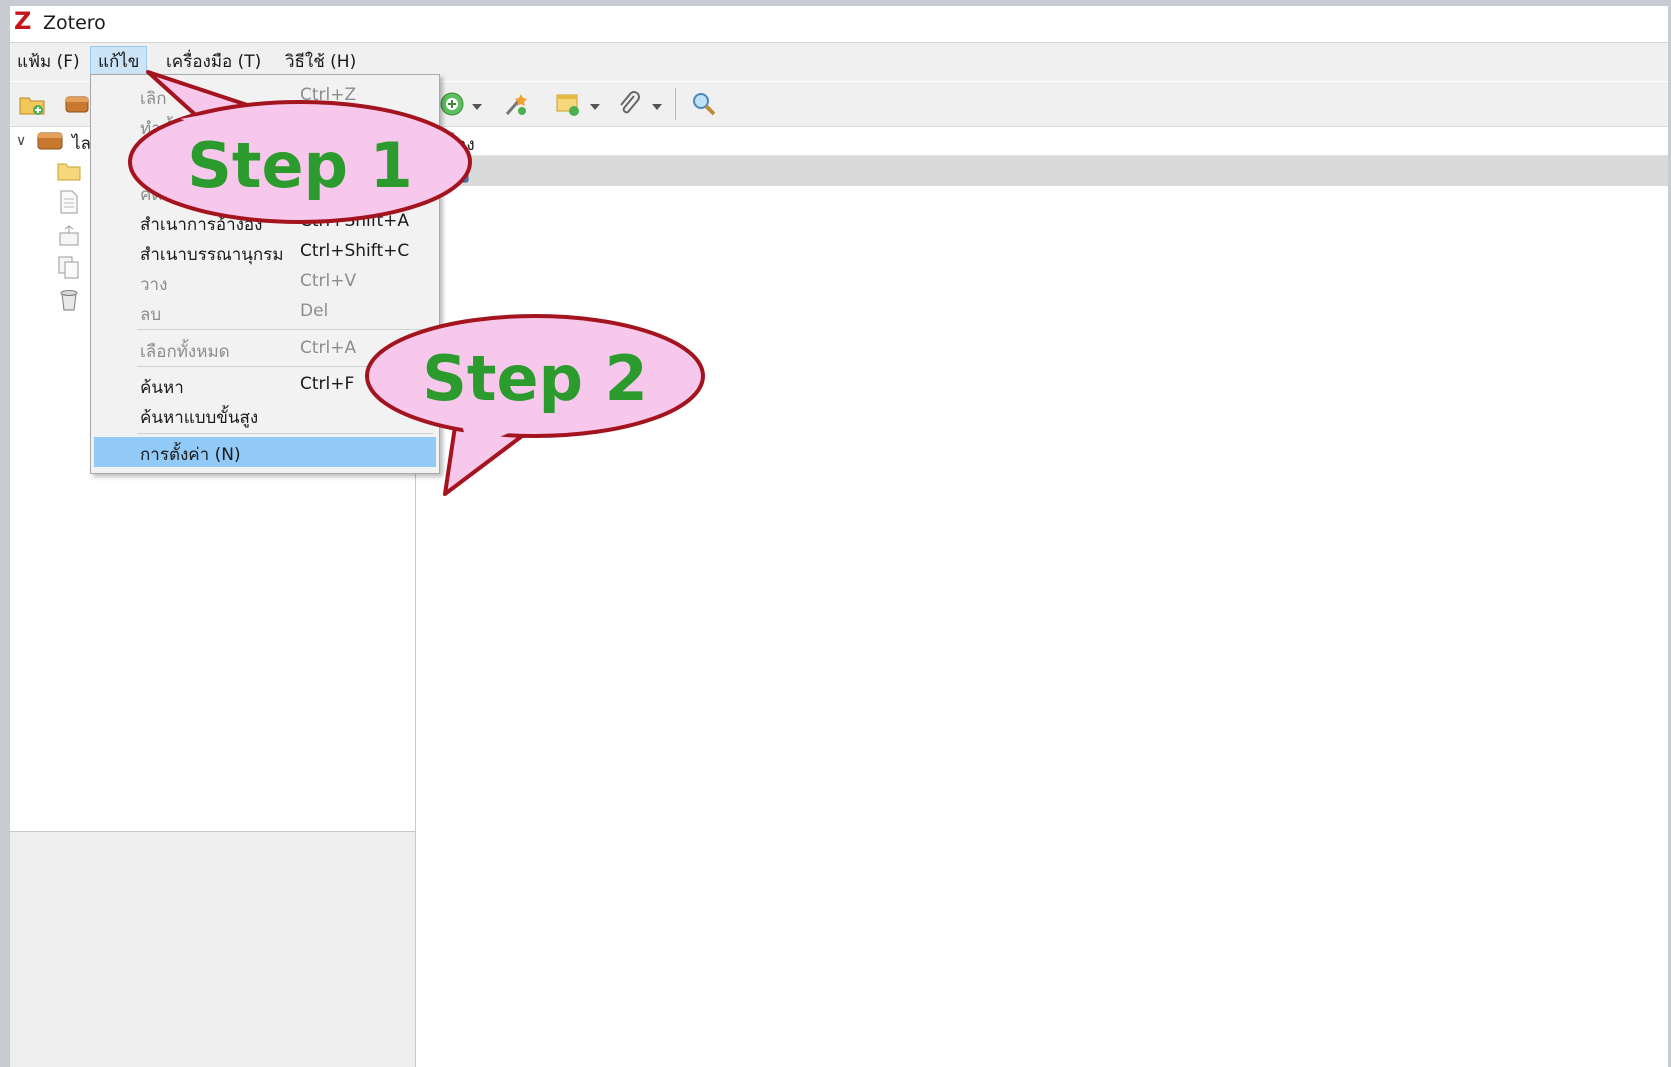 The image size is (1671, 1067). What do you see at coordinates (74, 23) in the screenshot?
I see `window-title: Zotero` at bounding box center [74, 23].